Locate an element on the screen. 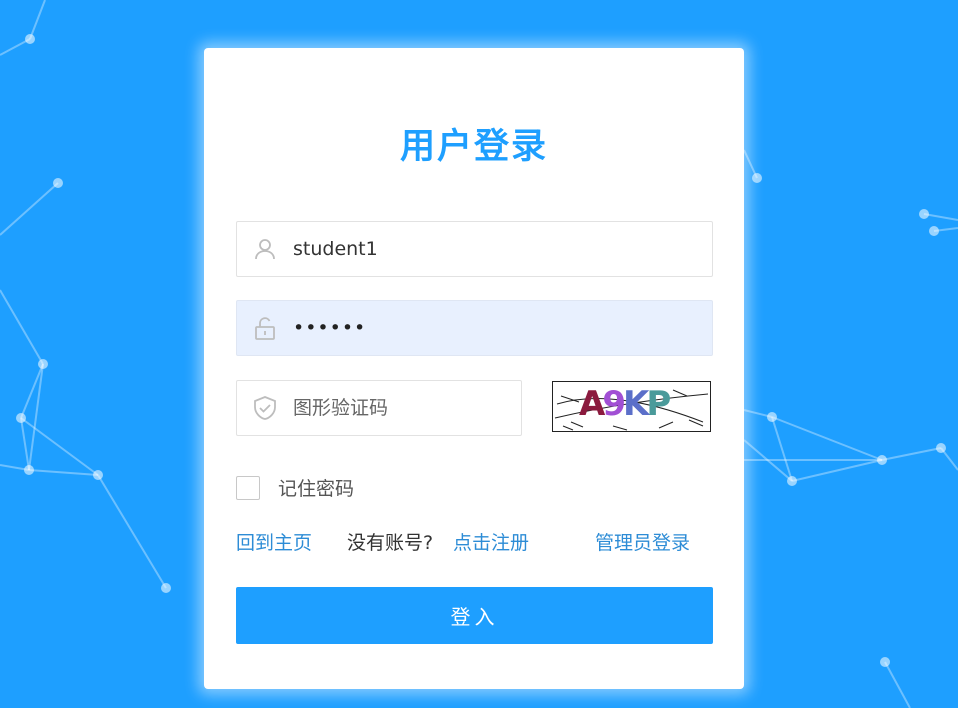 This screenshot has width=958, height=708. links-row: 回到主页 没有账号? 点击注册 管理员登录 is located at coordinates (474, 543).